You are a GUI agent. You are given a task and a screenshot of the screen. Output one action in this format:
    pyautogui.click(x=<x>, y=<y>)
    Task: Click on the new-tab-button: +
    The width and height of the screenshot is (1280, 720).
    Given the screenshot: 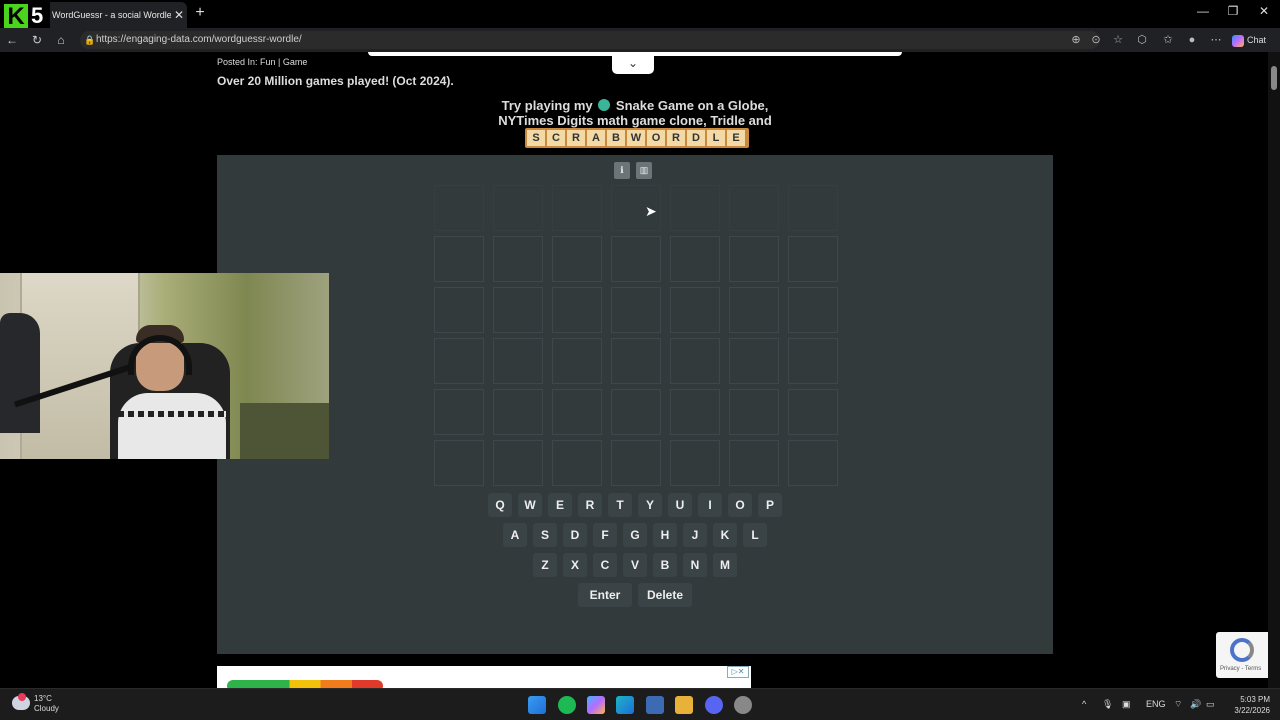 What is the action you would take?
    pyautogui.click(x=200, y=13)
    